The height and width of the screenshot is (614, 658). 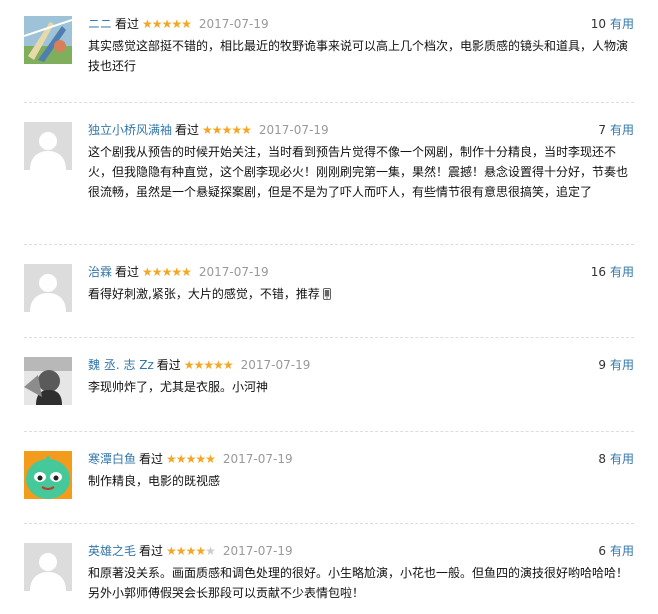 What do you see at coordinates (361, 481) in the screenshot?
I see `comment-text: 制作精良，电影的既视感` at bounding box center [361, 481].